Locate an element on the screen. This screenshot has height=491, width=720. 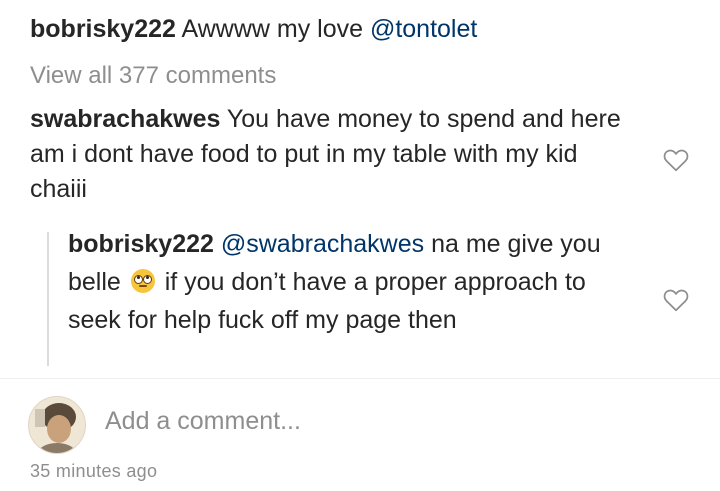
avatar-image is located at coordinates (57, 425).